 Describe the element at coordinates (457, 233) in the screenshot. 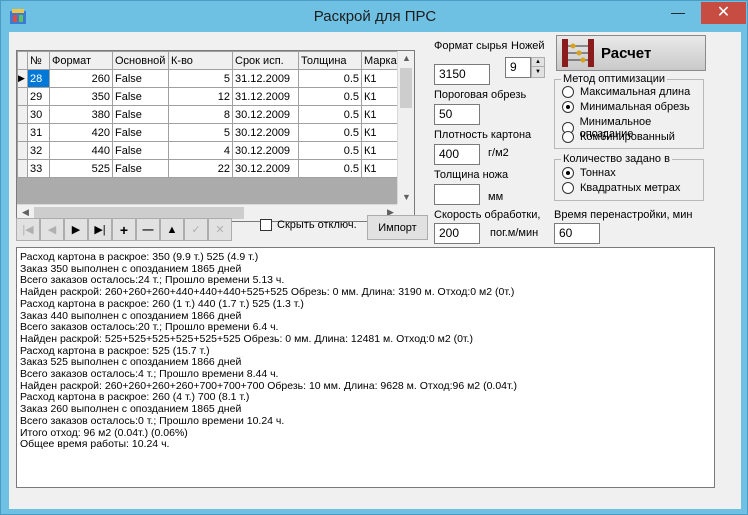

I see `speed-input: 200` at that location.